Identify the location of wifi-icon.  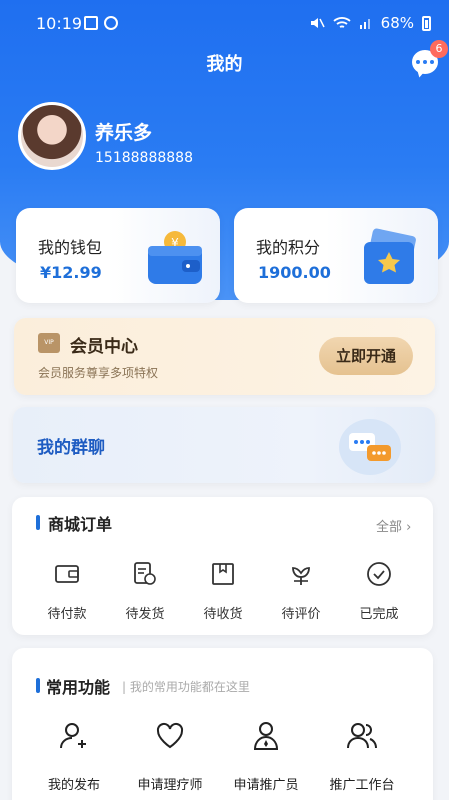
(342, 22).